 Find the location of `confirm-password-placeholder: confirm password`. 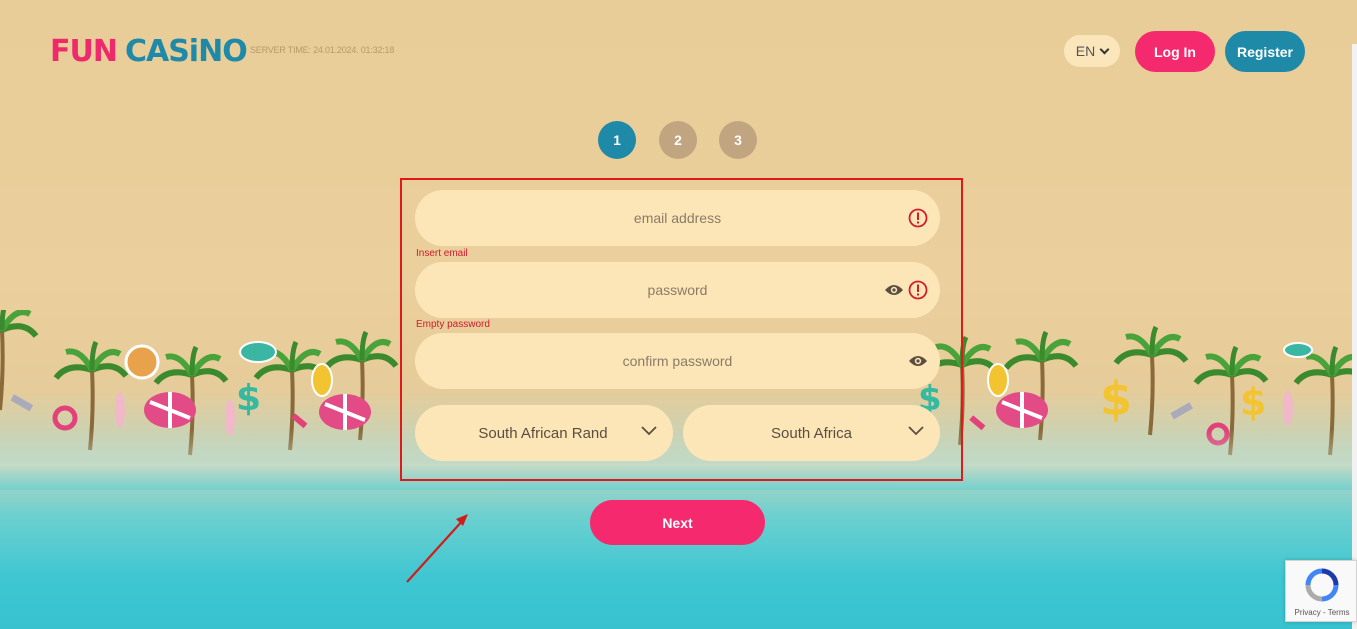

confirm-password-placeholder: confirm password is located at coordinates (677, 361).